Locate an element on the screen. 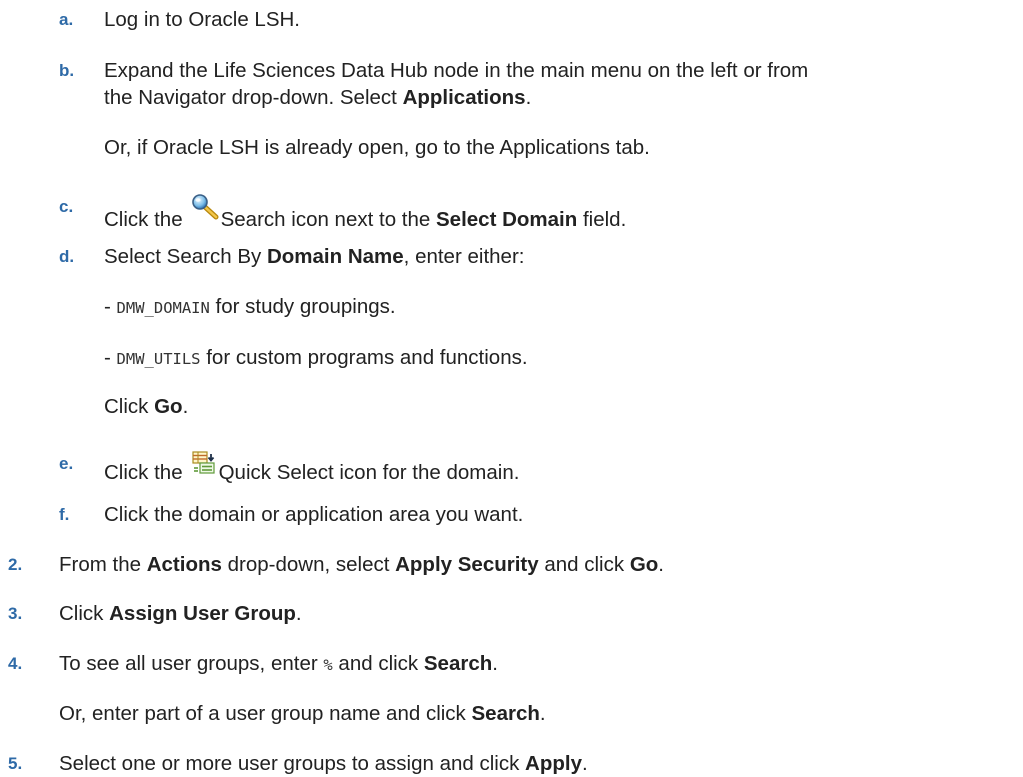  step-4-mid: and click is located at coordinates (378, 664).